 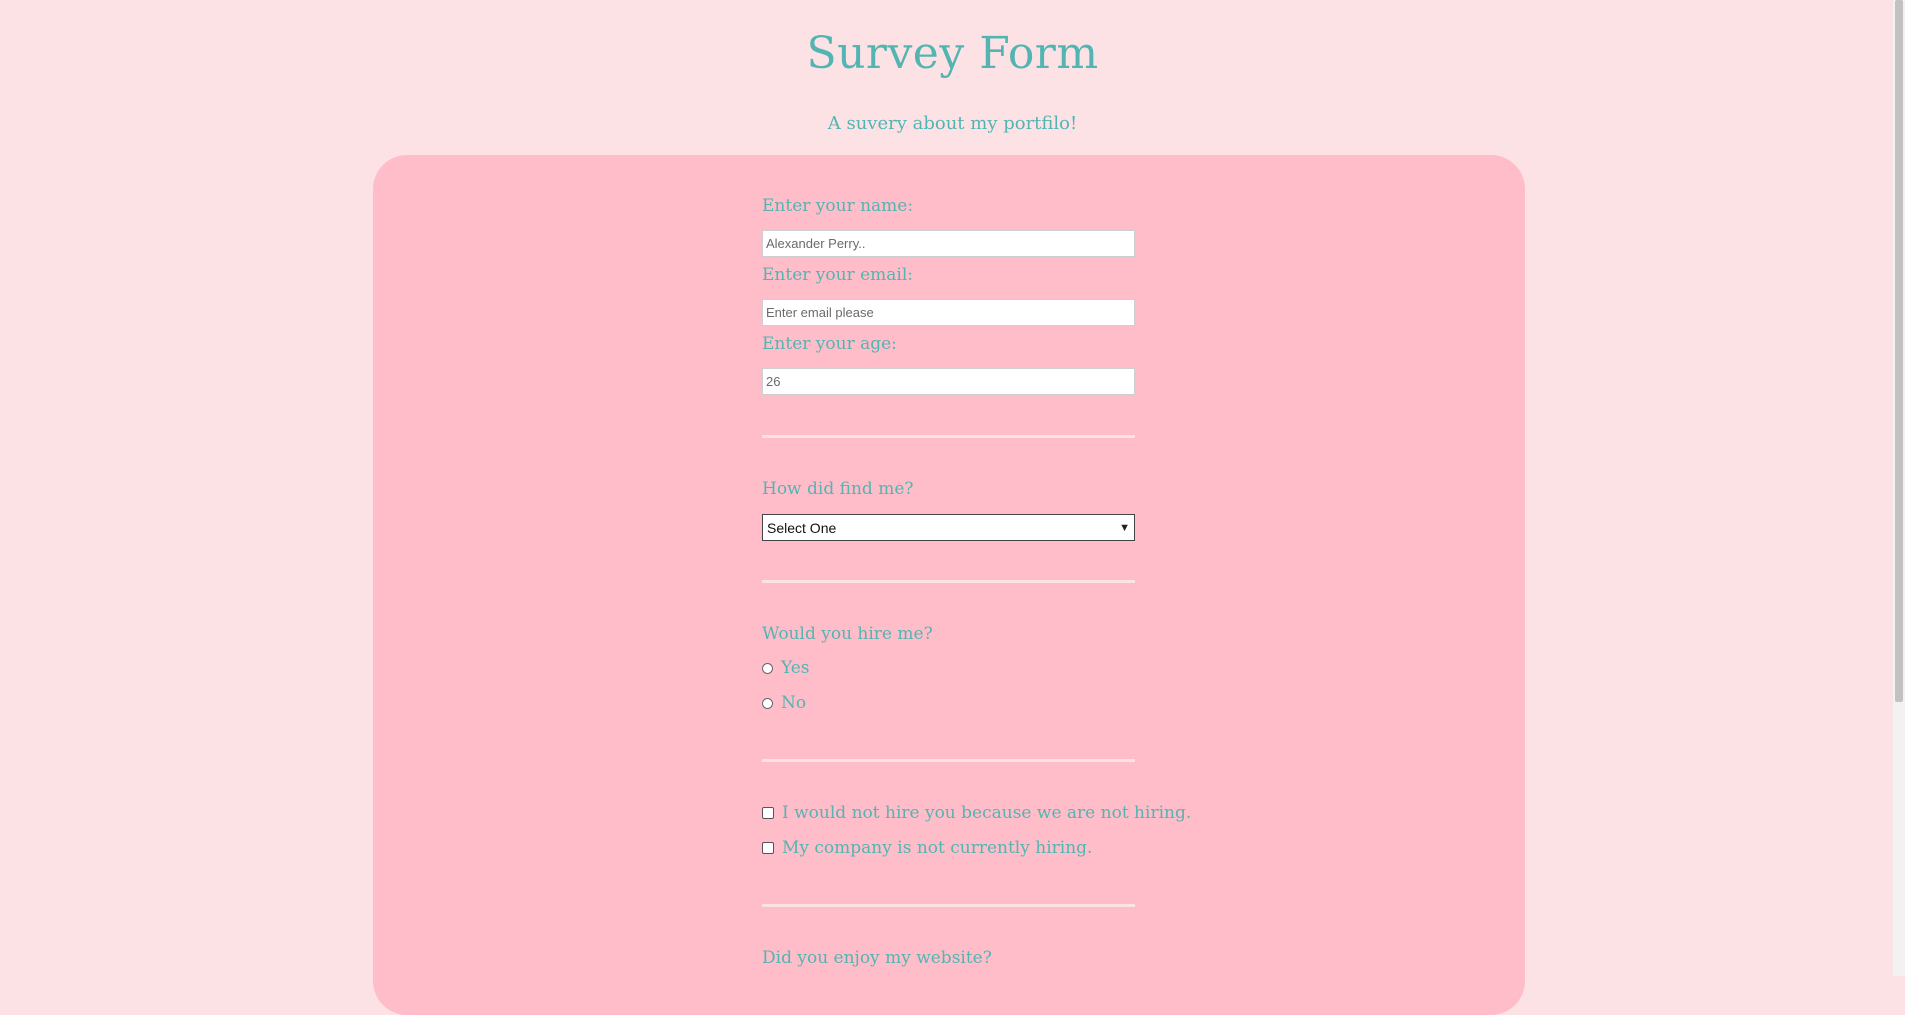 I want to click on age-label: Enter your age:, so click(x=829, y=344).